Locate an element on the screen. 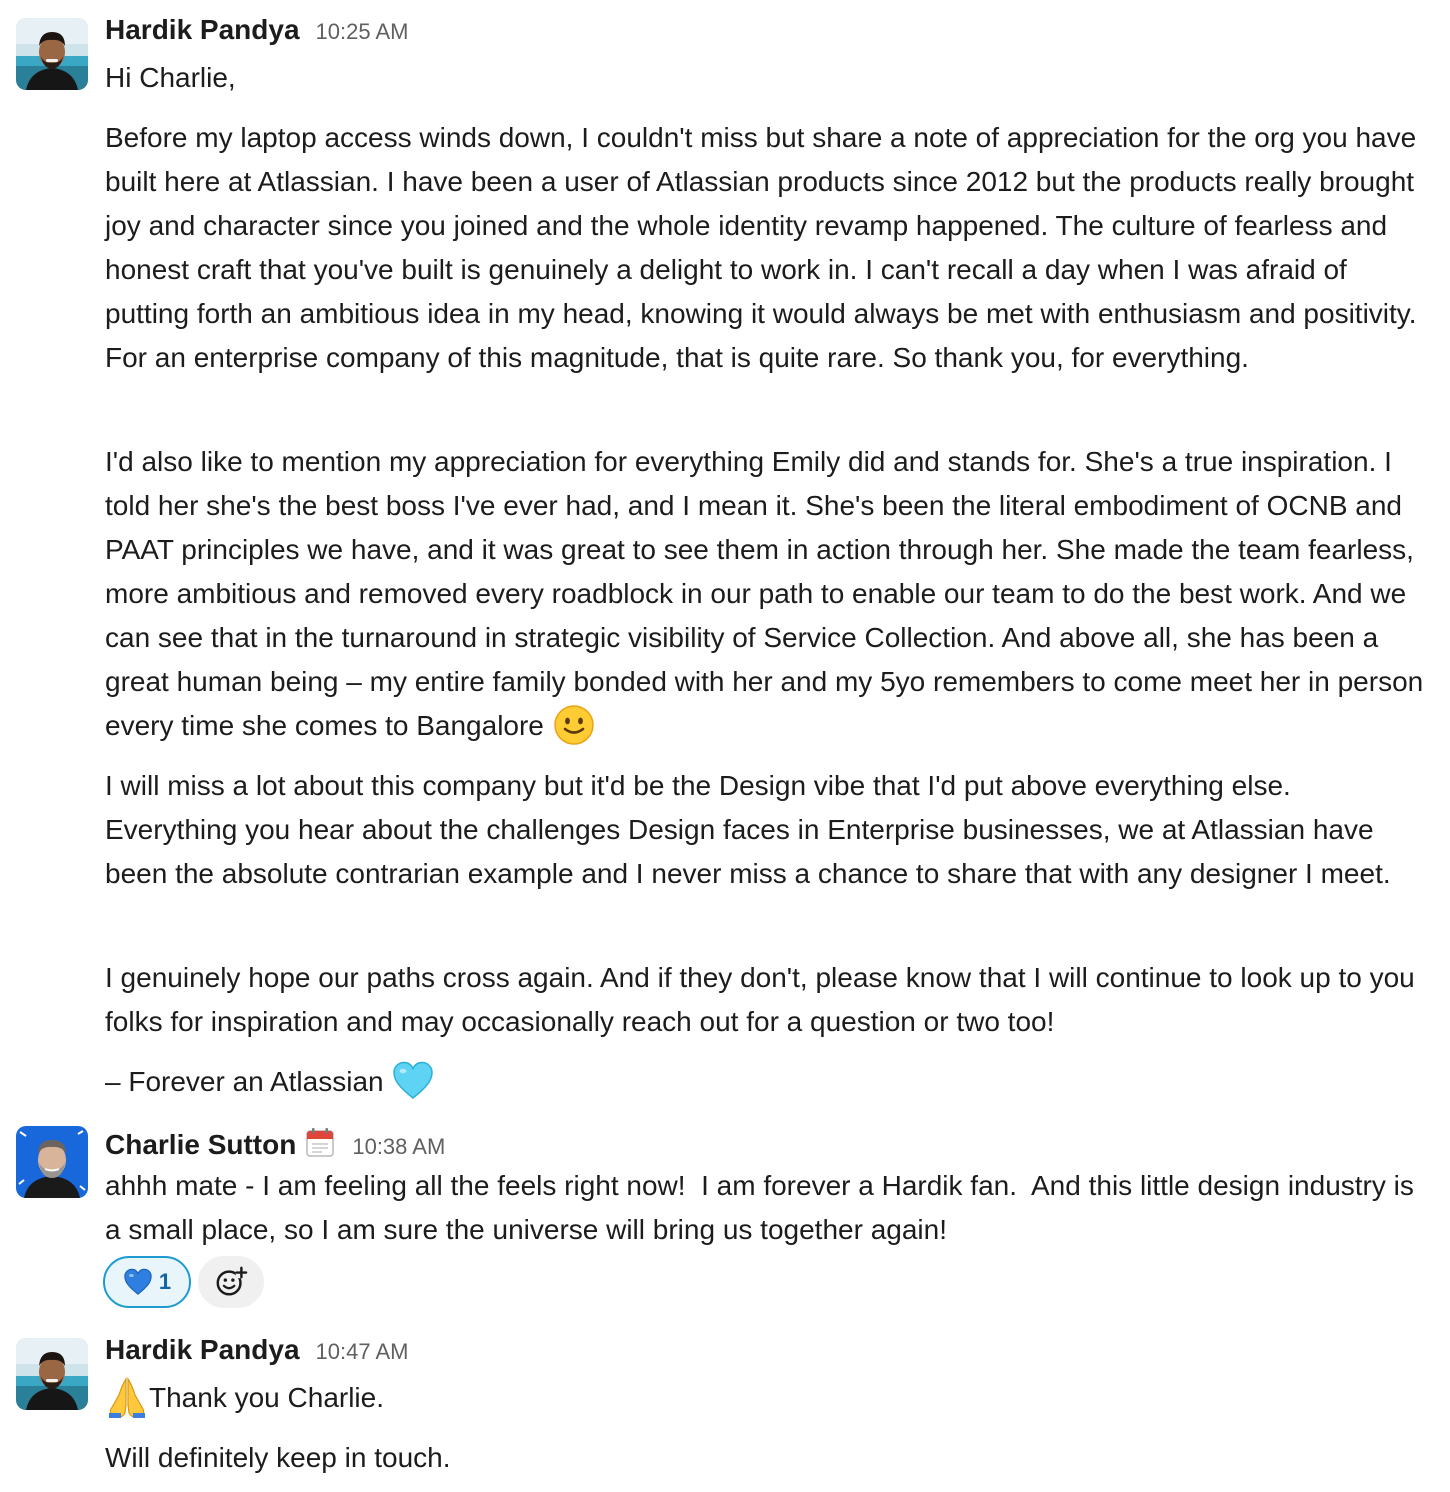 Image resolution: width=1450 pixels, height=1492 pixels. light-blue-heart-icon is located at coordinates (413, 1080).